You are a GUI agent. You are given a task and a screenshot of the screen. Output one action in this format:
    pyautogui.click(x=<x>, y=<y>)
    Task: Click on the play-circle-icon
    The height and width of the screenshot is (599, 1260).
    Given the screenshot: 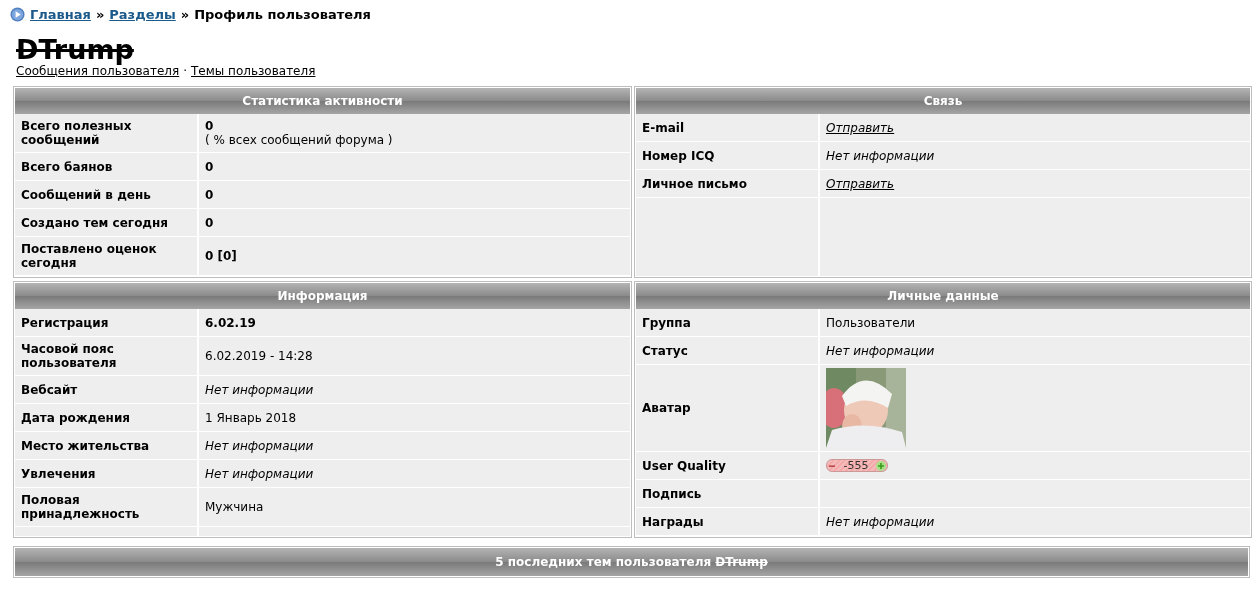 What is the action you would take?
    pyautogui.click(x=17, y=14)
    